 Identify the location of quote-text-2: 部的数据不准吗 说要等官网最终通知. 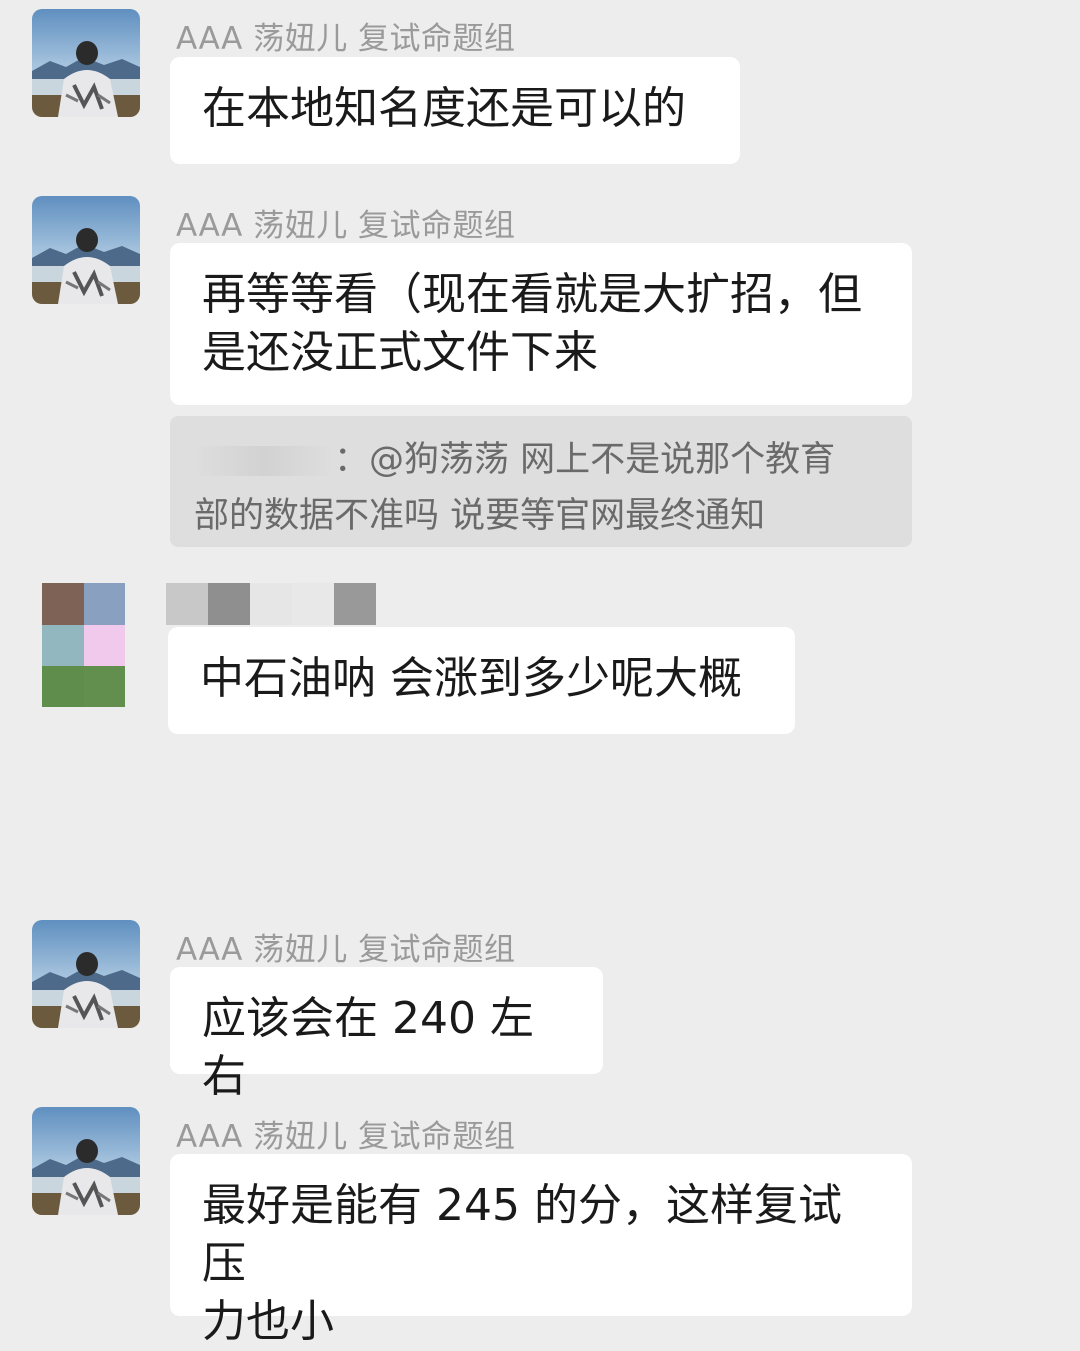
(480, 516).